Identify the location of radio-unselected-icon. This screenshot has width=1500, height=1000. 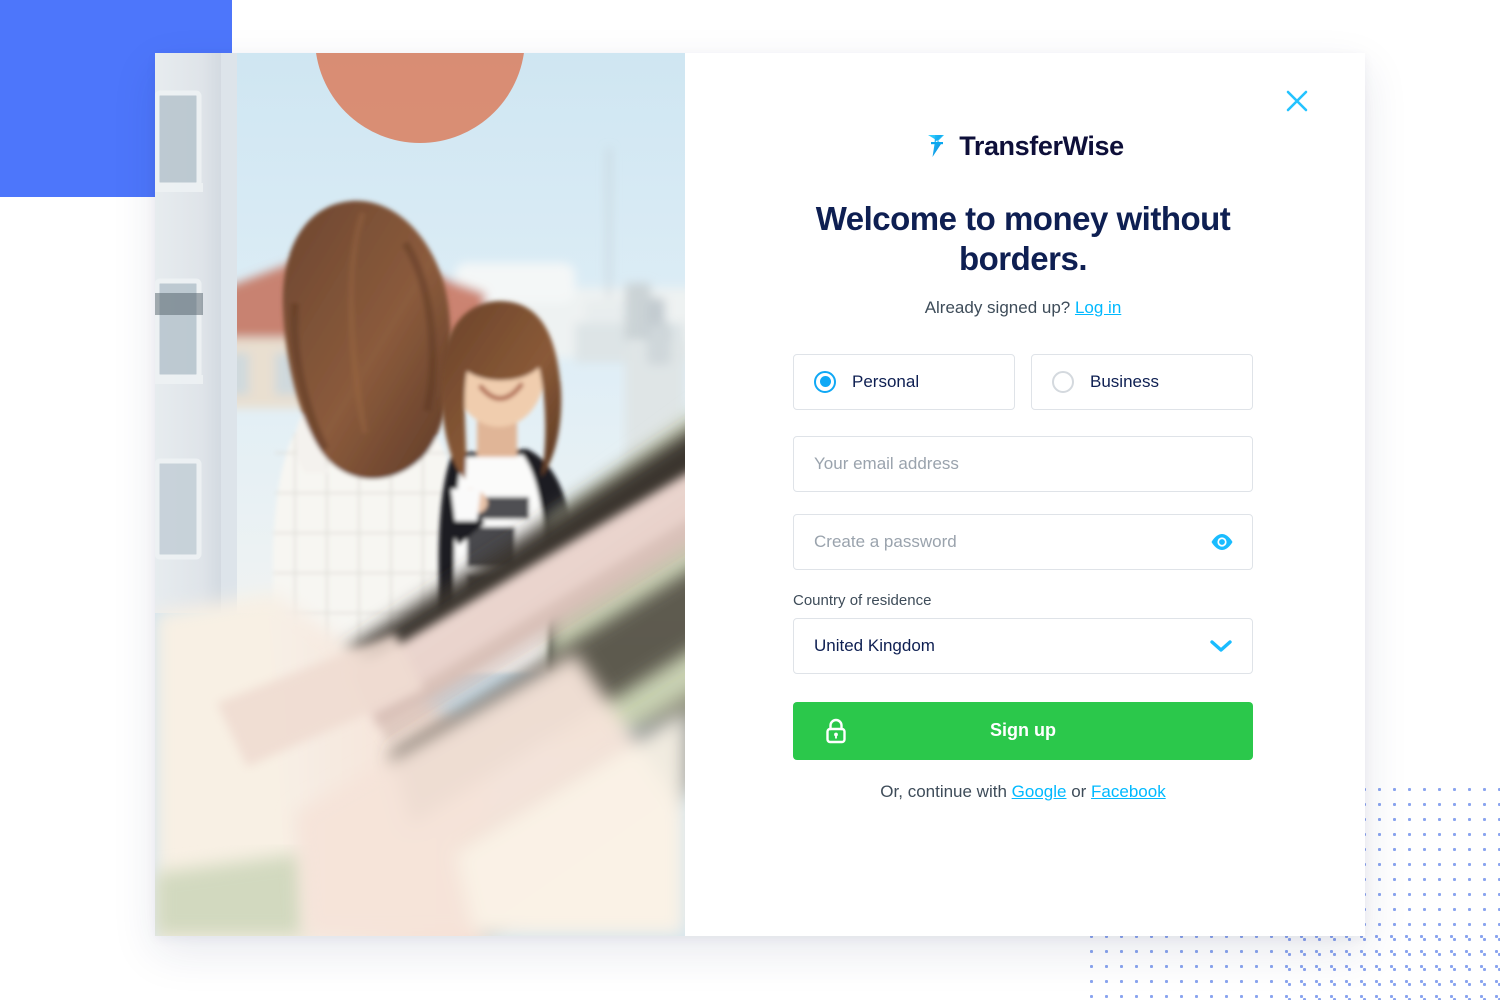
(1063, 381).